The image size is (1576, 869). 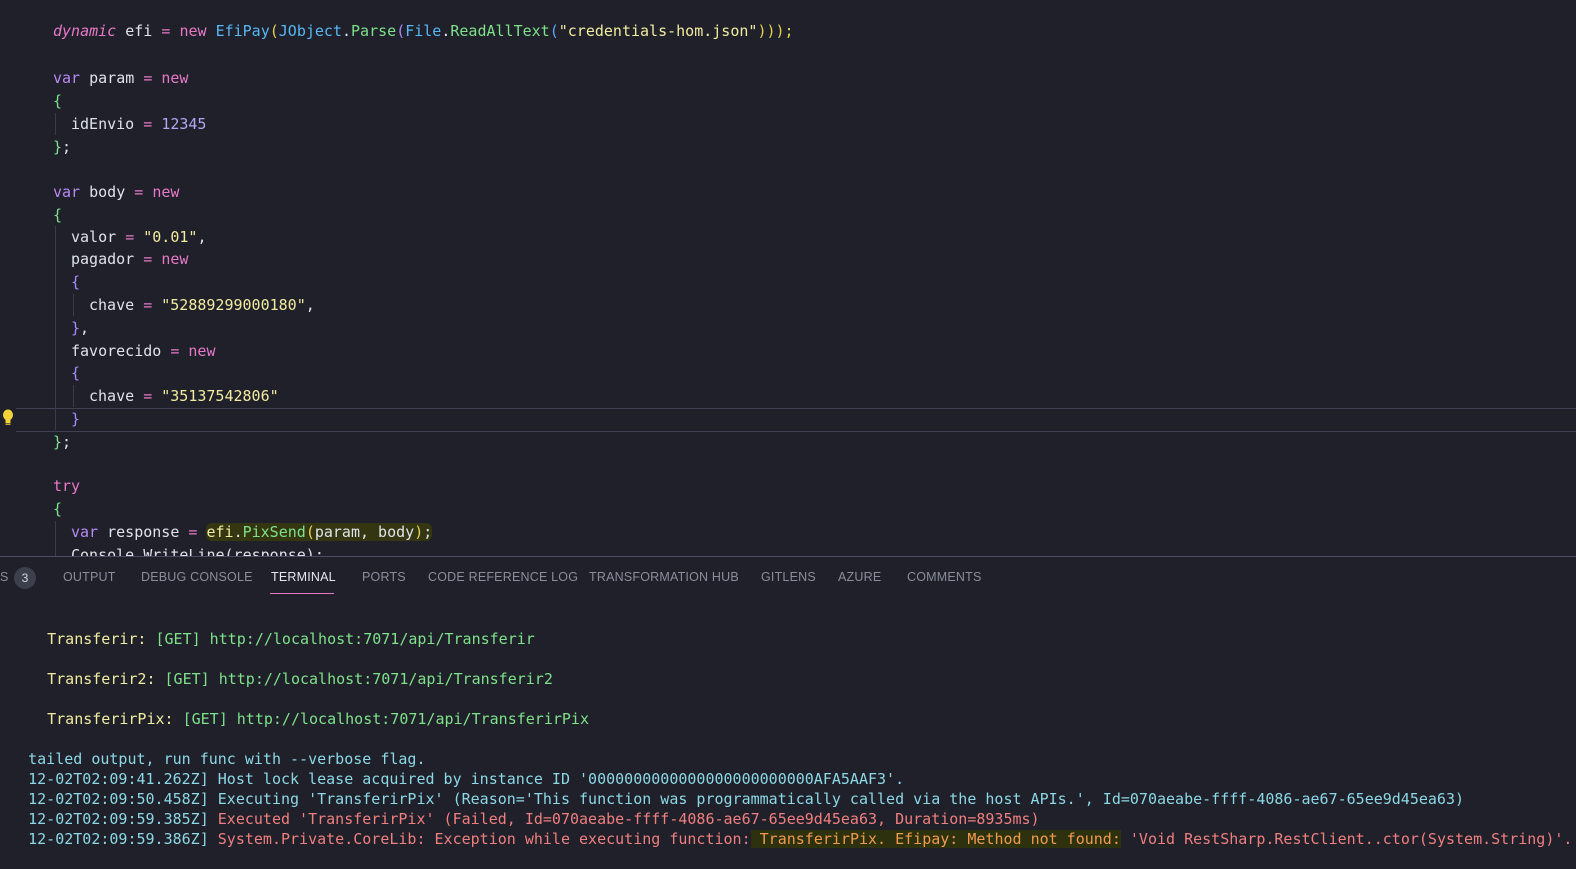 What do you see at coordinates (384, 577) in the screenshot?
I see `tab-ports: PORTS` at bounding box center [384, 577].